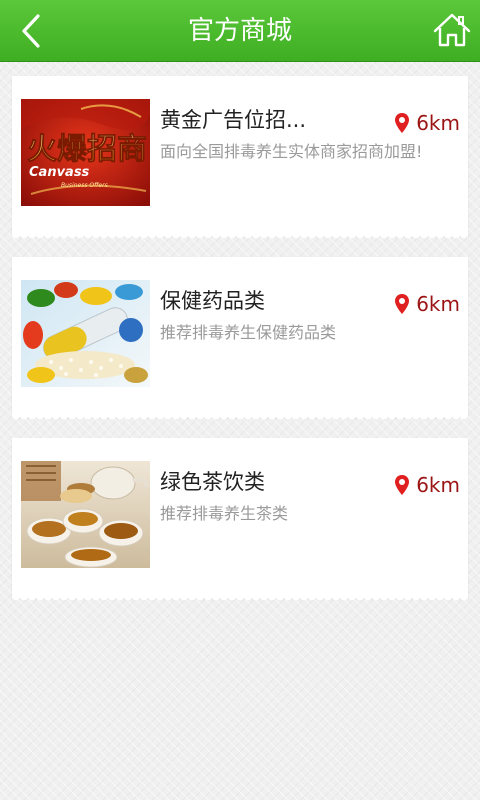  I want to click on home-icon, so click(452, 30).